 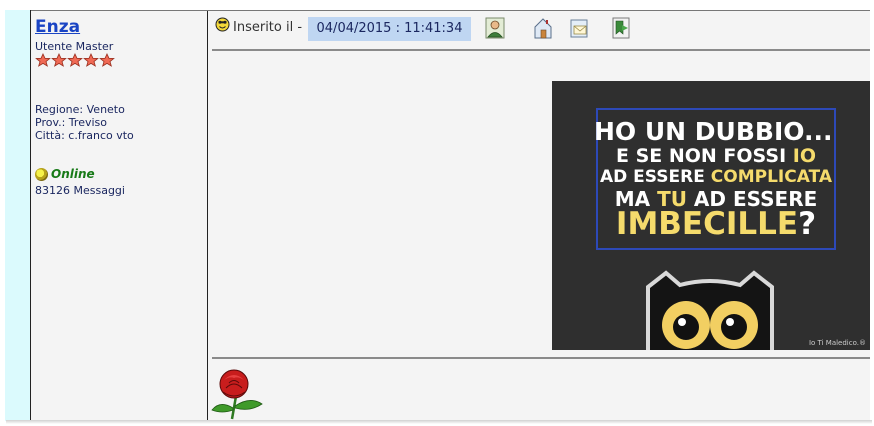 What do you see at coordinates (80, 190) in the screenshot?
I see `message-count: 83126 Messaggi` at bounding box center [80, 190].